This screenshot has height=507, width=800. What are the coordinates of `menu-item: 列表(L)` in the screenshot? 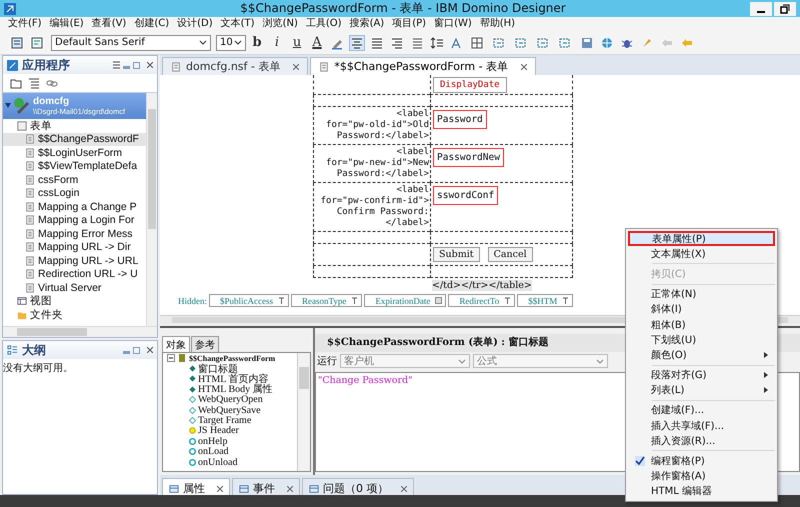 It's located at (701, 390).